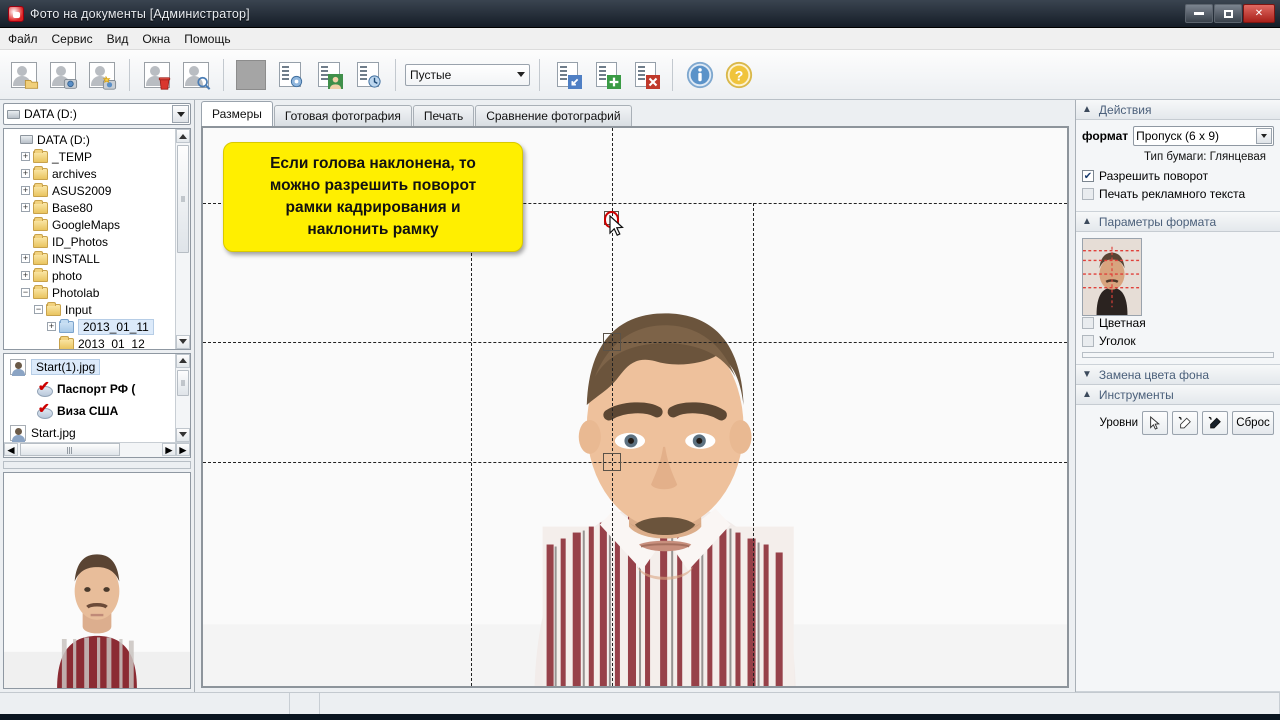  I want to click on tree-item-data-d-: DATA (D:), so click(97, 139).